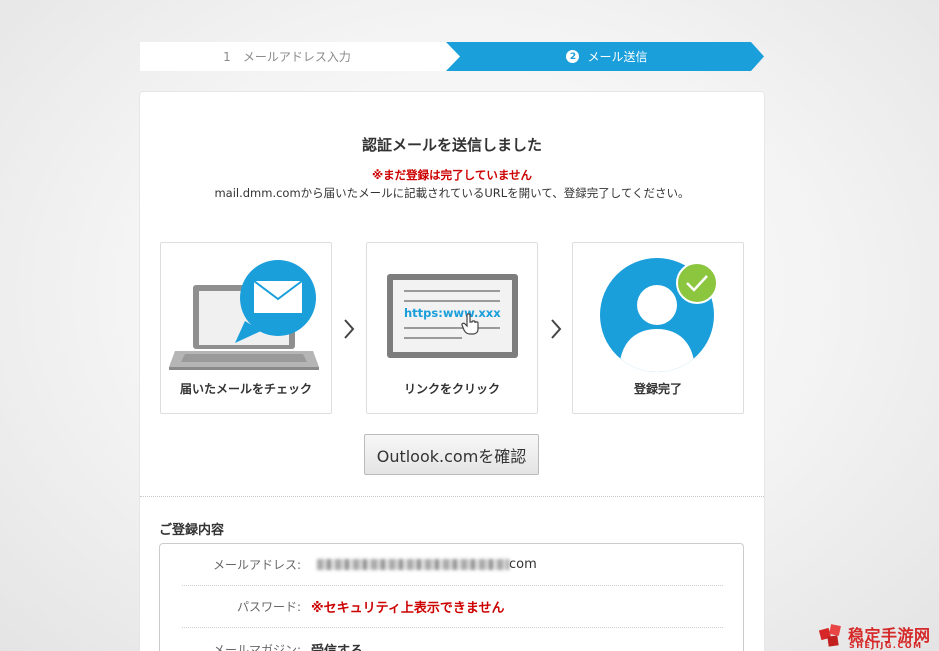 The height and width of the screenshot is (651, 939). I want to click on laptop-mail-icon, so click(244, 315).